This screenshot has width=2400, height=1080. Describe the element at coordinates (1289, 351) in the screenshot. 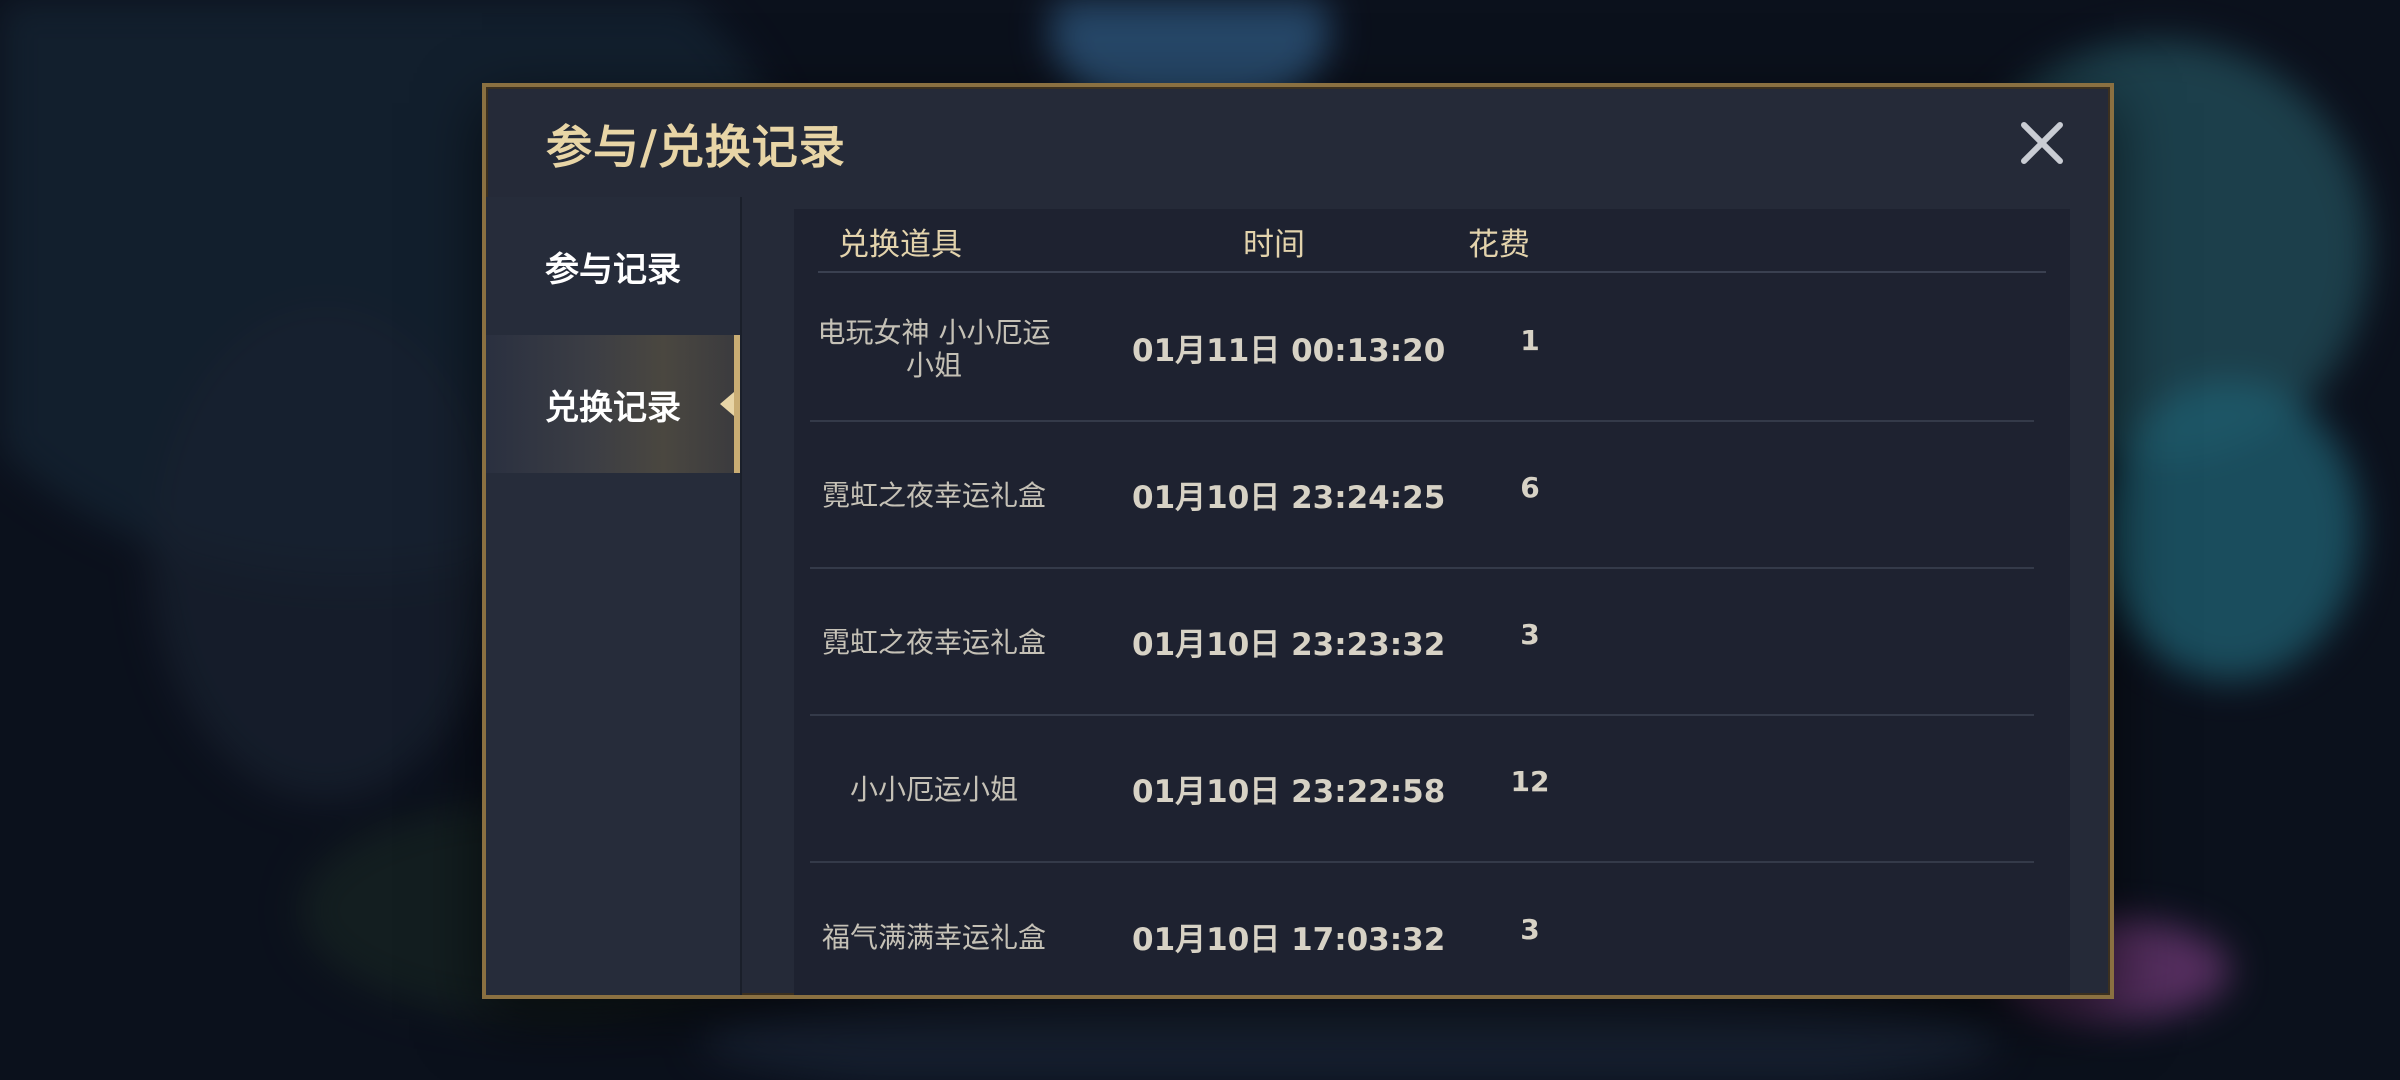

I see `time-cell: 01月11日 00:13:20` at that location.